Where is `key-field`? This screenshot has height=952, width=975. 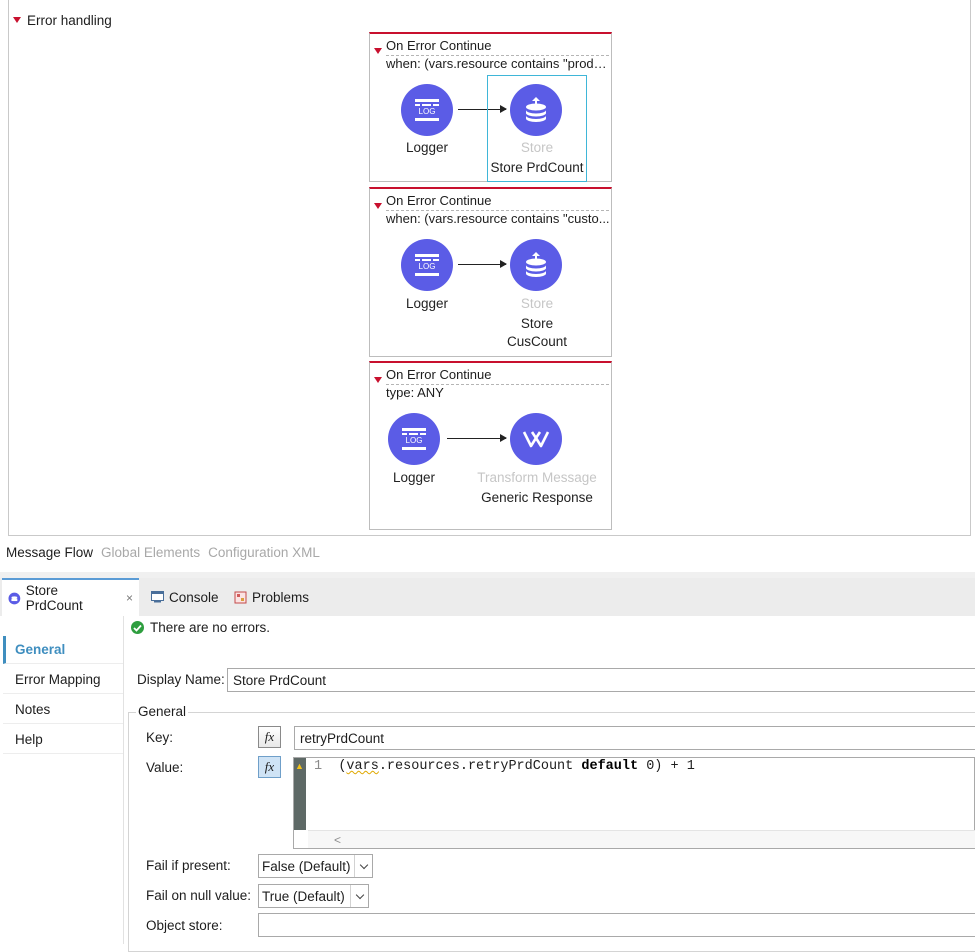 key-field is located at coordinates (634, 738).